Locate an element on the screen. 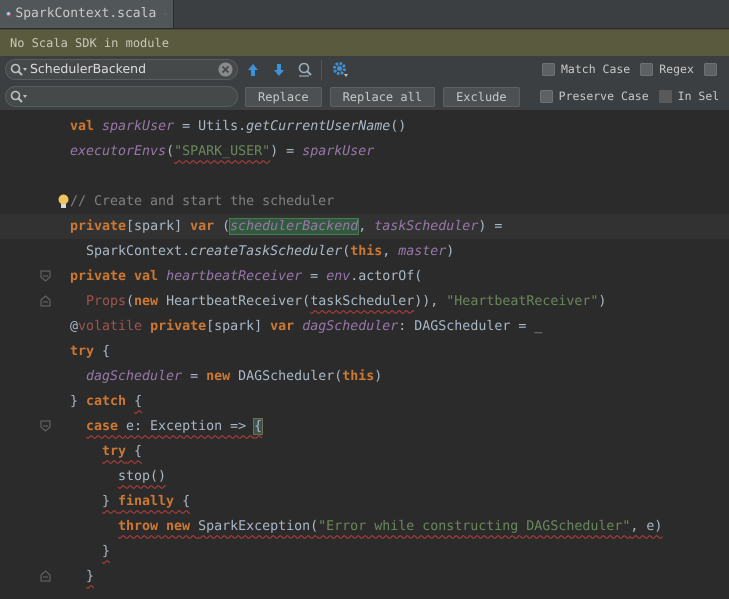 The width and height of the screenshot is (729, 599). option-label: Regex is located at coordinates (676, 69).